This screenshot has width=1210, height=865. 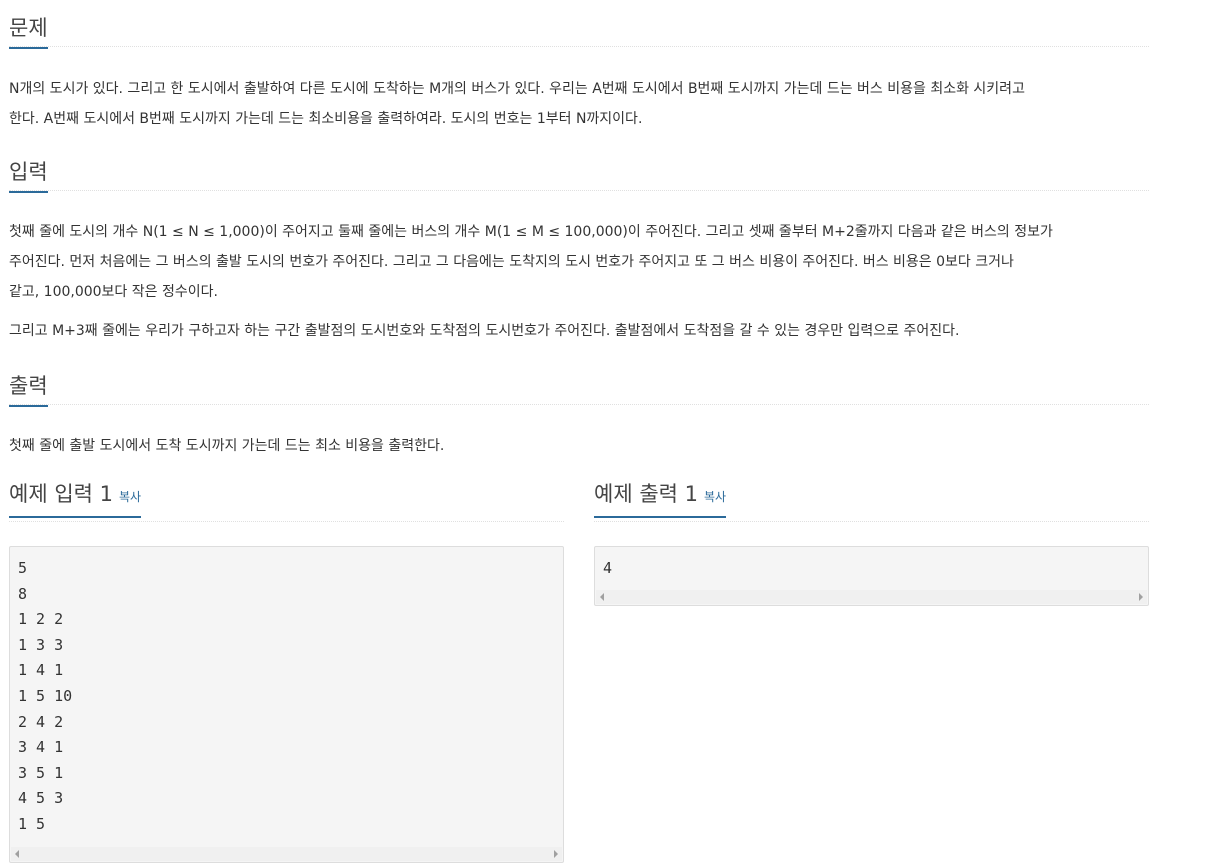 I want to click on copy-sample-output-button: 복사, so click(x=715, y=497).